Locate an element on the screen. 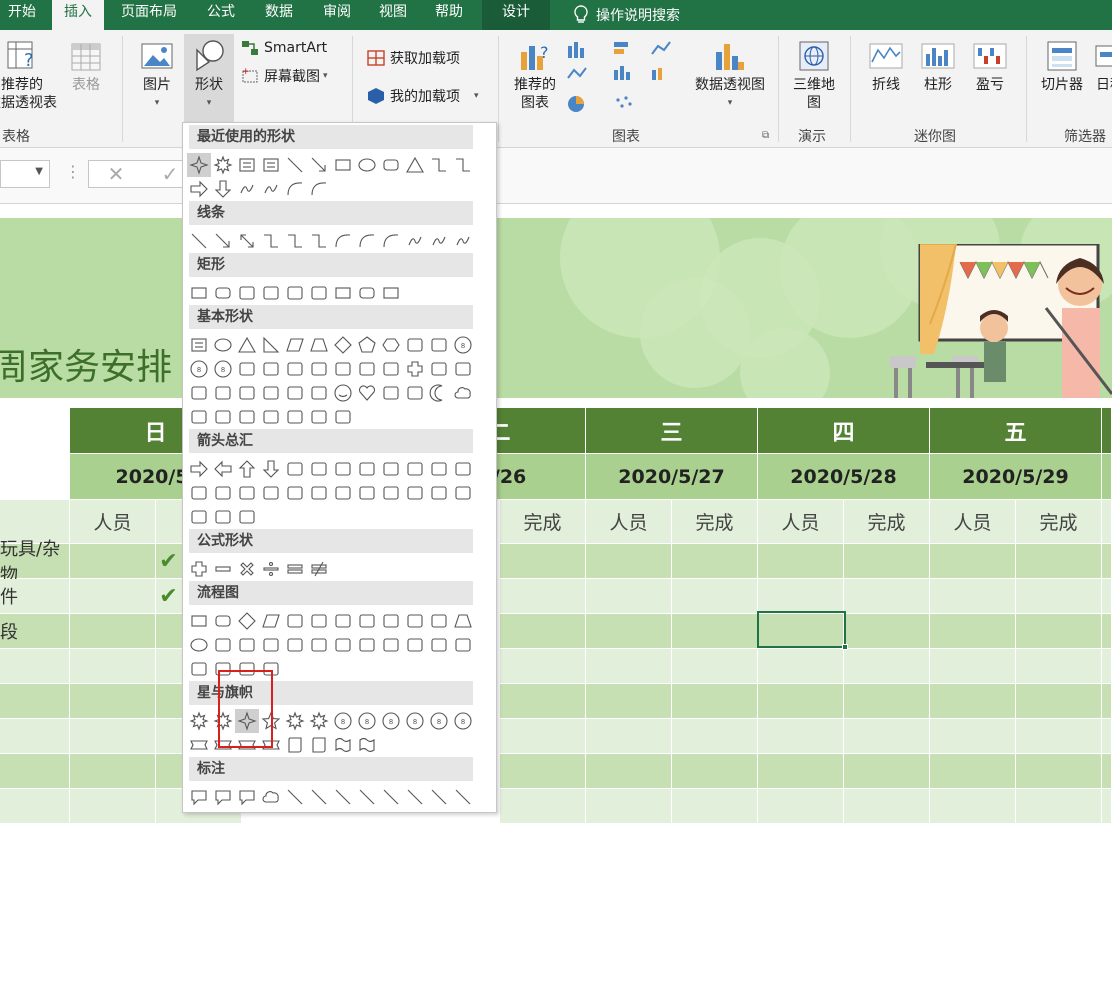 The width and height of the screenshot is (1112, 1004). shape-quadcall-icon is located at coordinates (223, 517).